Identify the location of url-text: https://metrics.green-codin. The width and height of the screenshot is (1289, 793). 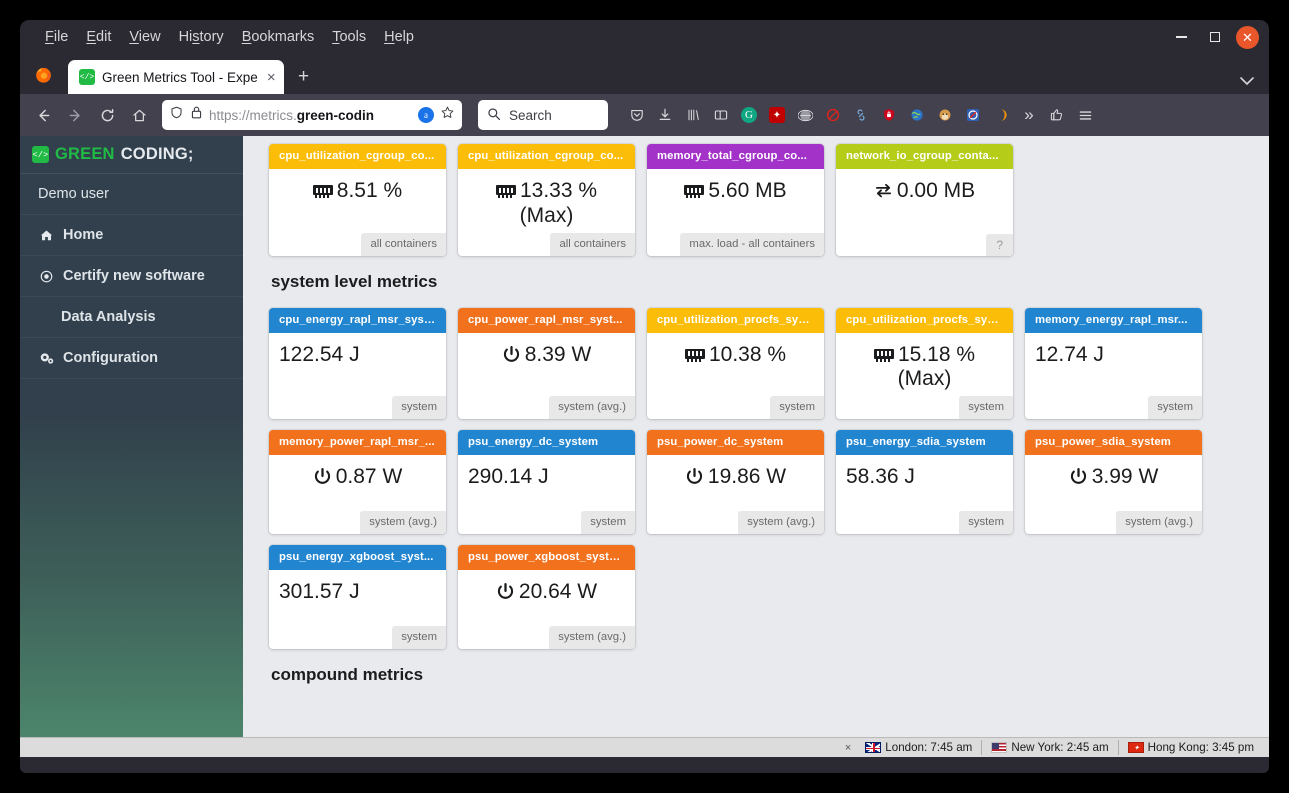
(310, 115).